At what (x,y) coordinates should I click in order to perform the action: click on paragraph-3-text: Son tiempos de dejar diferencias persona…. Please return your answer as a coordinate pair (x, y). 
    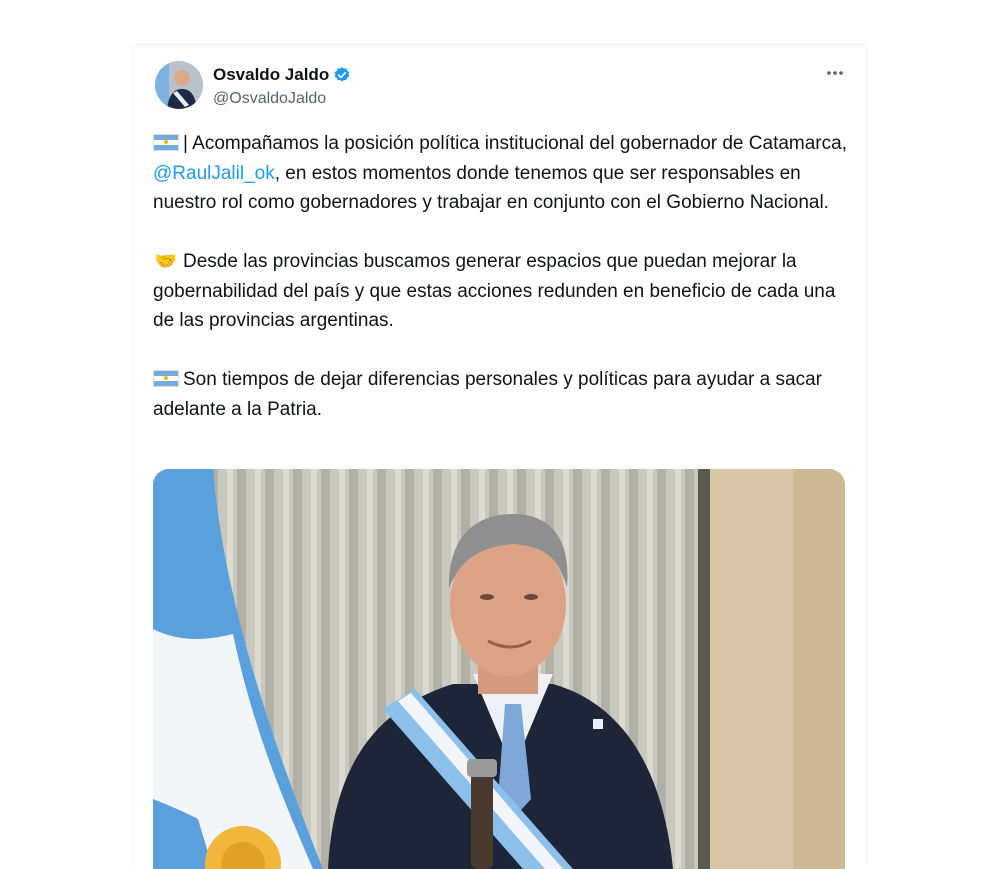
    Looking at the image, I should click on (487, 394).